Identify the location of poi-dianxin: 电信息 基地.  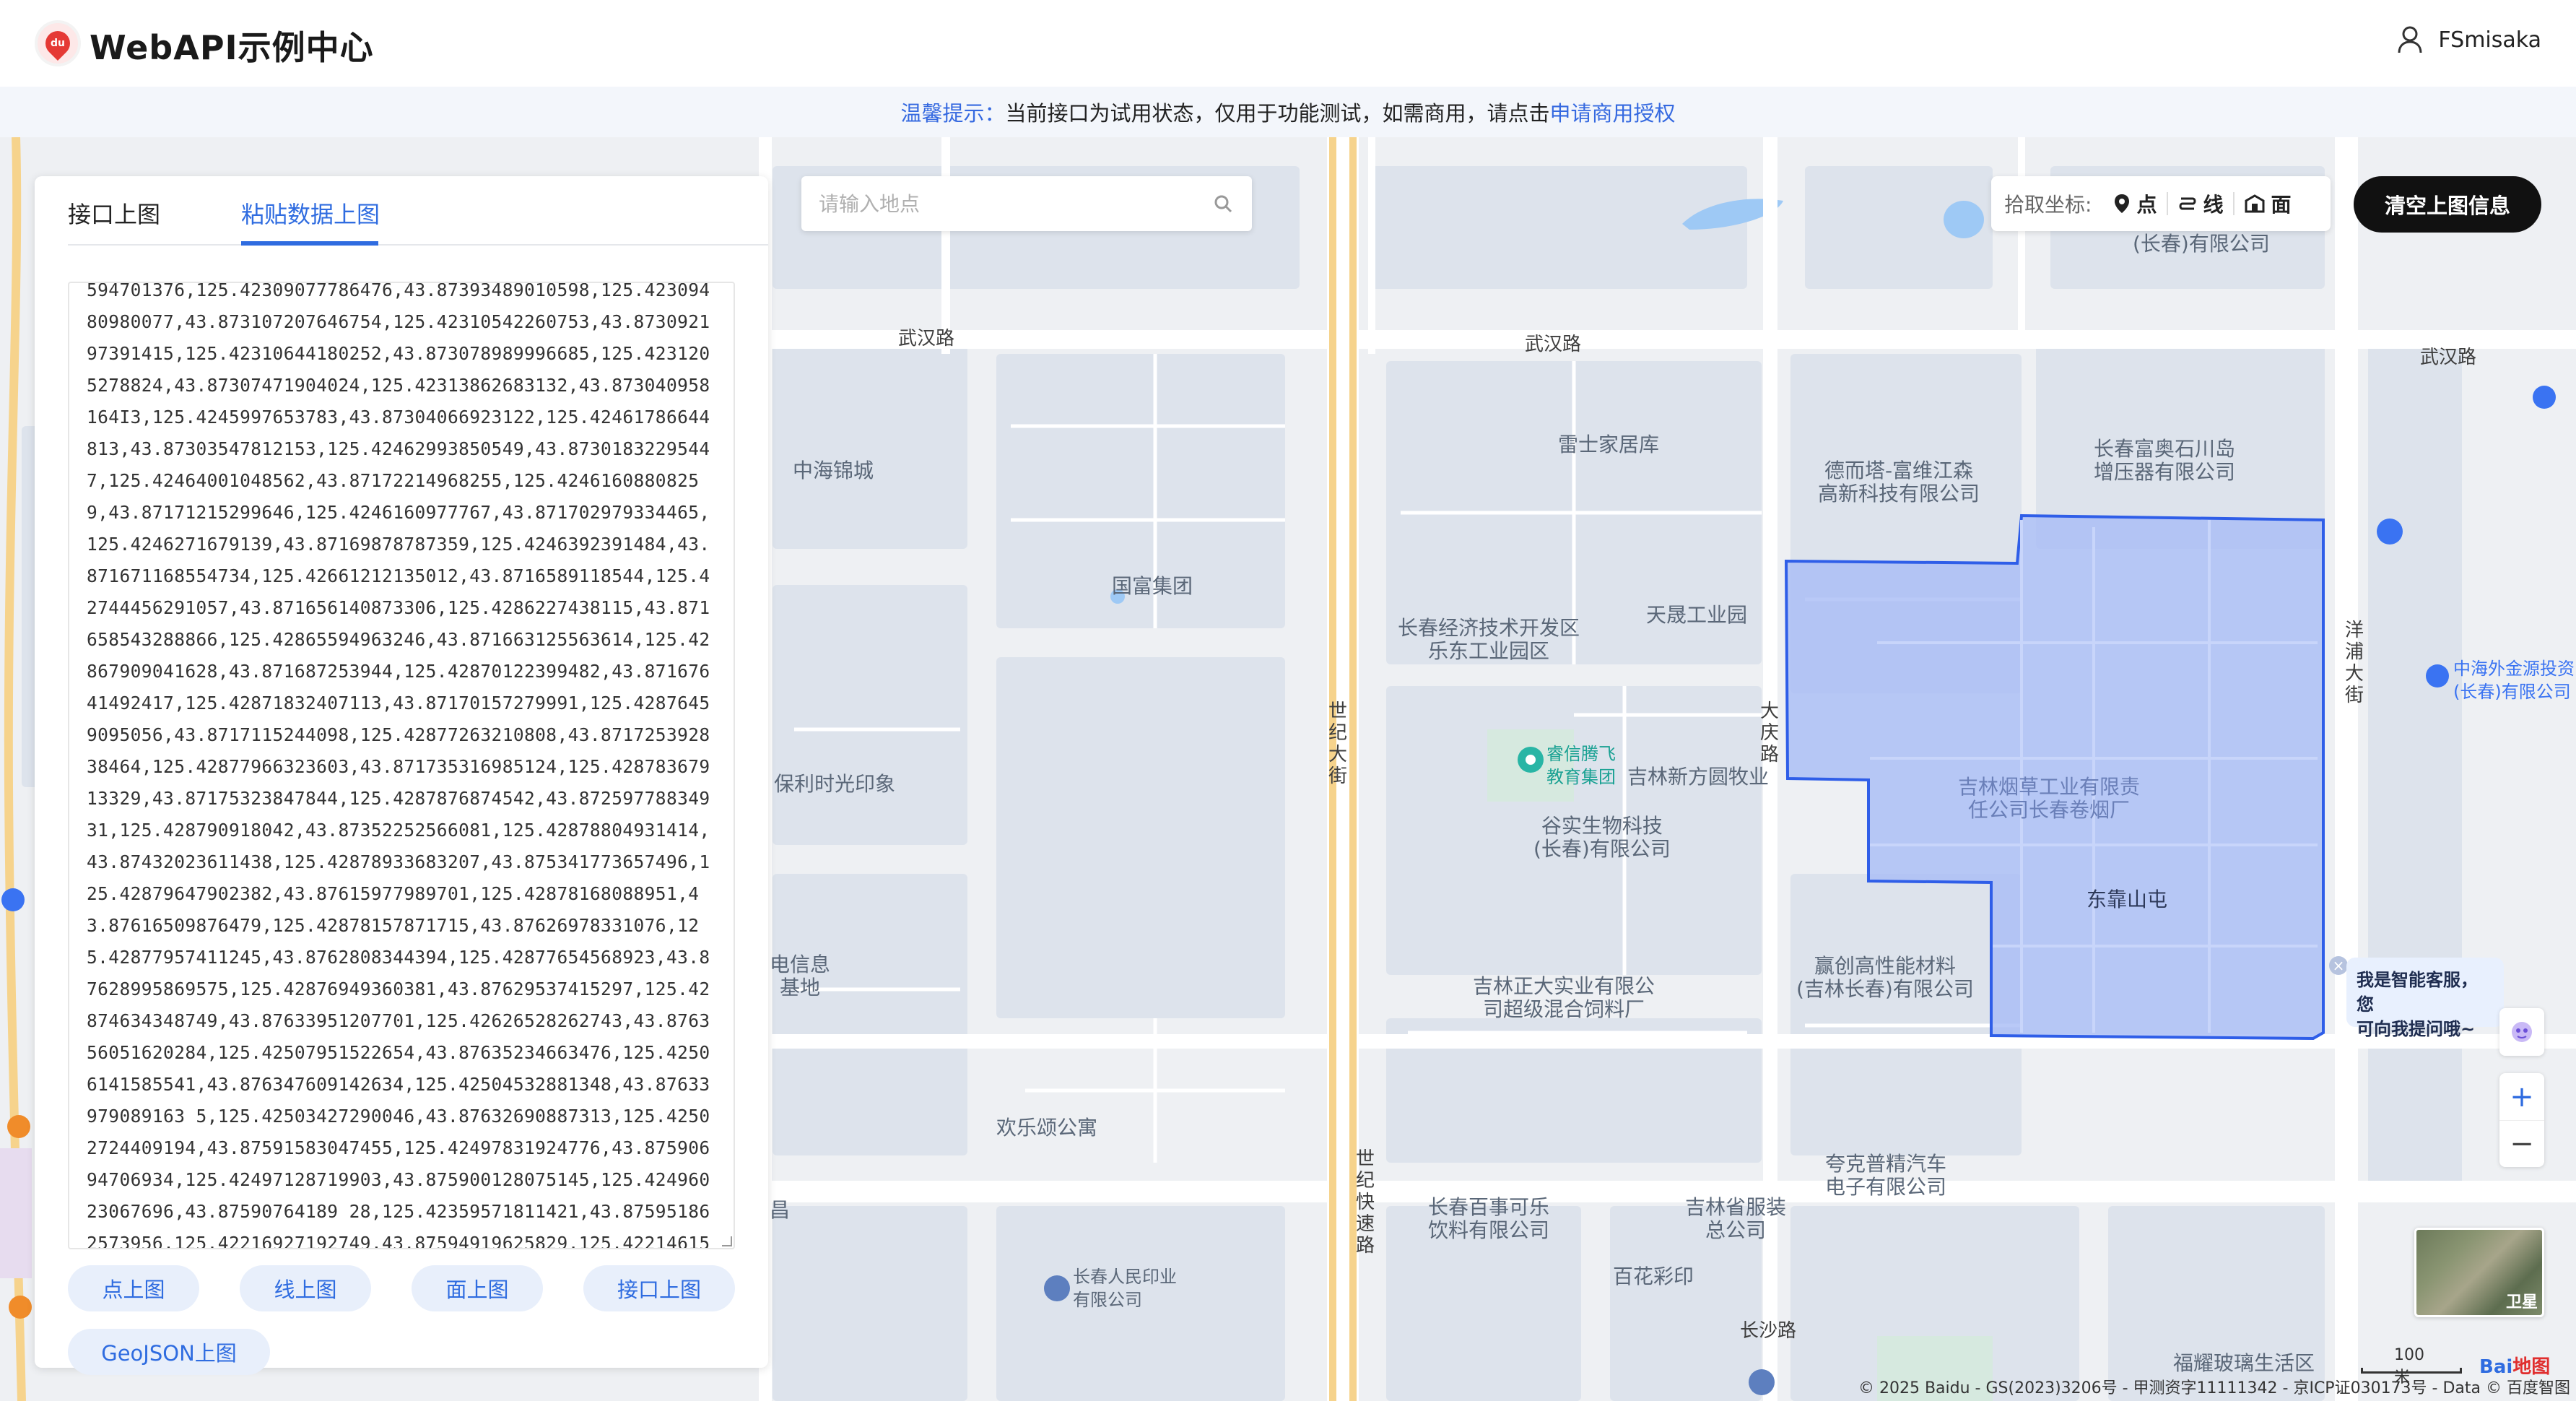
(800, 976).